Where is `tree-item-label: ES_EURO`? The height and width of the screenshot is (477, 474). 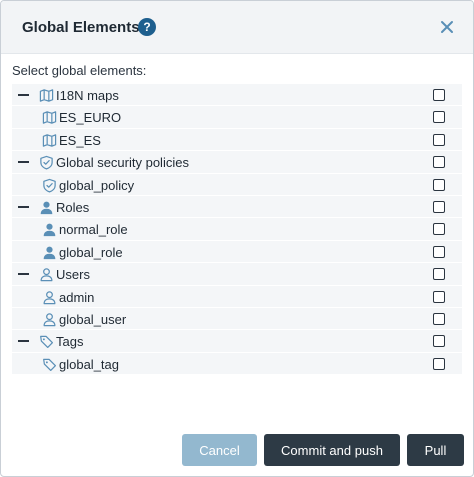 tree-item-label: ES_EURO is located at coordinates (90, 118).